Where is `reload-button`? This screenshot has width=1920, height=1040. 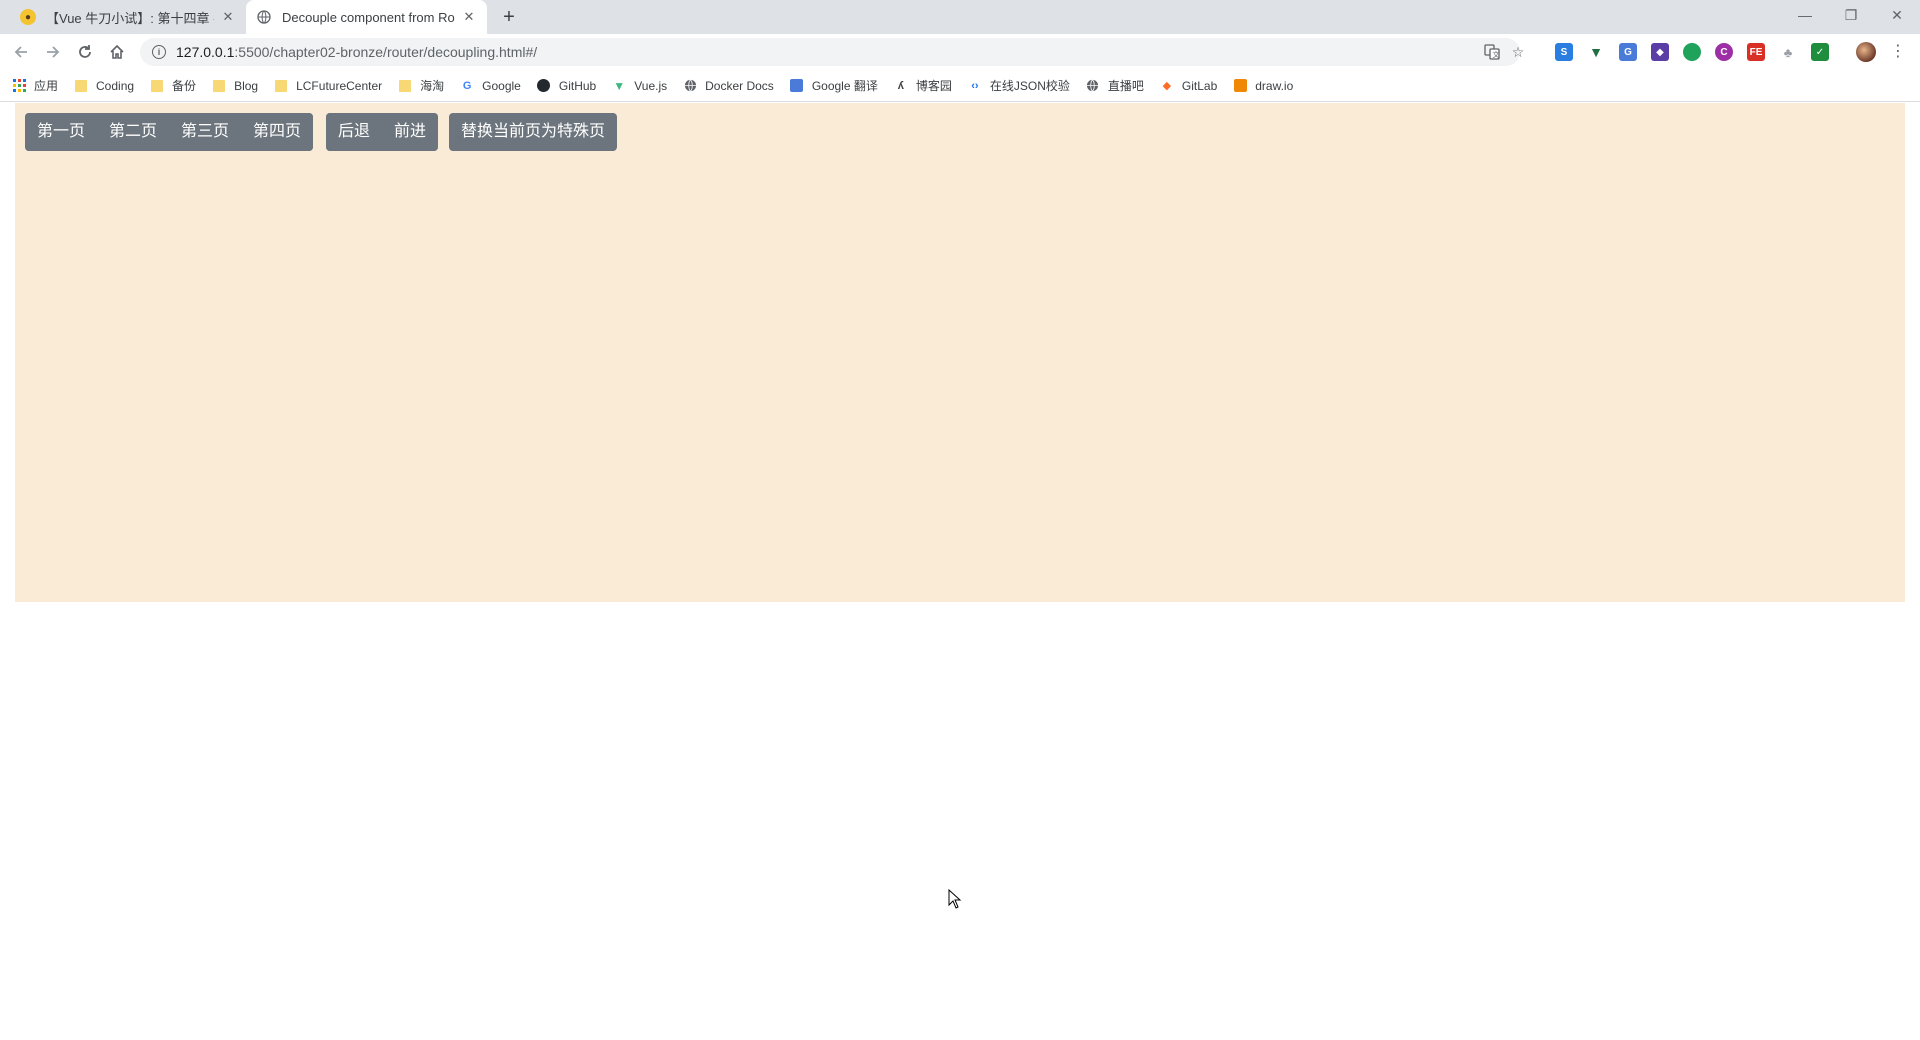 reload-button is located at coordinates (85, 52).